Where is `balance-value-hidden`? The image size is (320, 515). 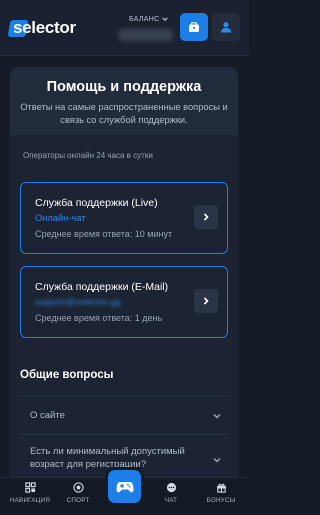
balance-value-hidden is located at coordinates (146, 35).